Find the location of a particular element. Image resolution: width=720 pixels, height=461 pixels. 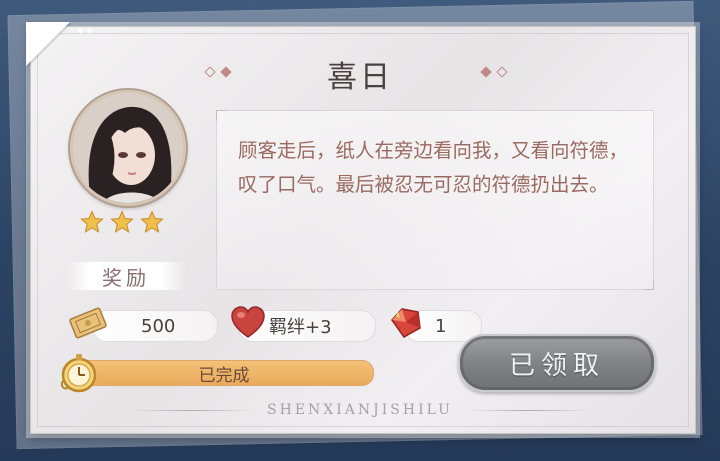

title-row: 喜日 is located at coordinates (360, 74).